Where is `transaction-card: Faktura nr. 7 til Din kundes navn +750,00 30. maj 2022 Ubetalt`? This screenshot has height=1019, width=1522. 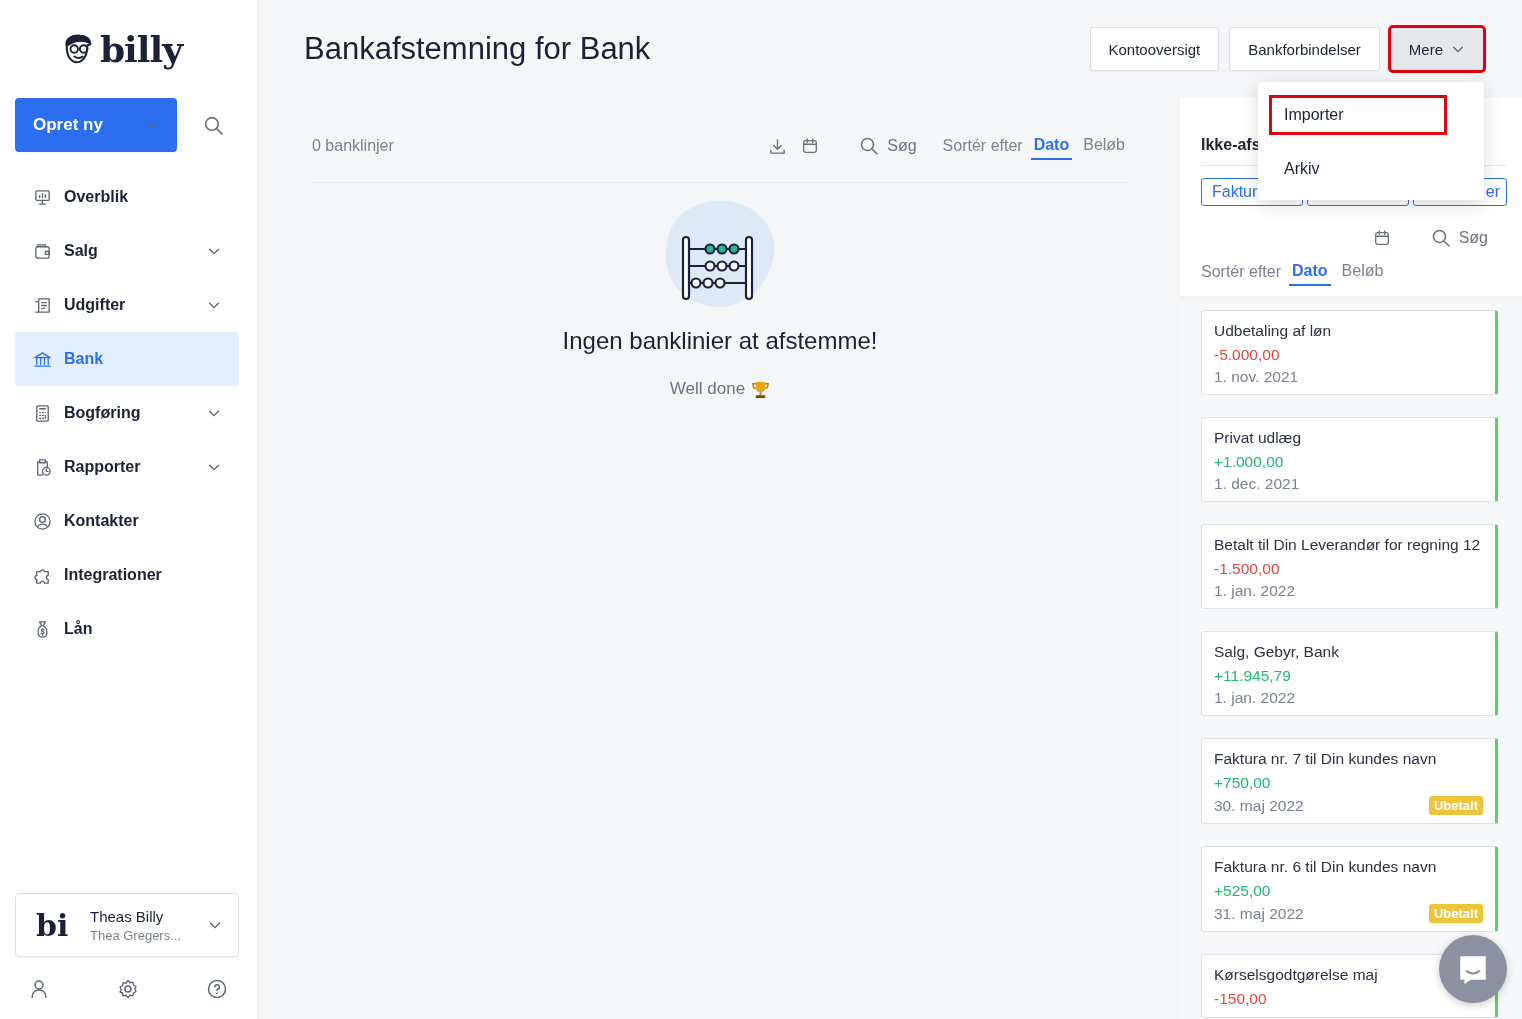
transaction-card: Faktura nr. 7 til Din kundes navn +750,00 30. maj 2022 Ubetalt is located at coordinates (1349, 781).